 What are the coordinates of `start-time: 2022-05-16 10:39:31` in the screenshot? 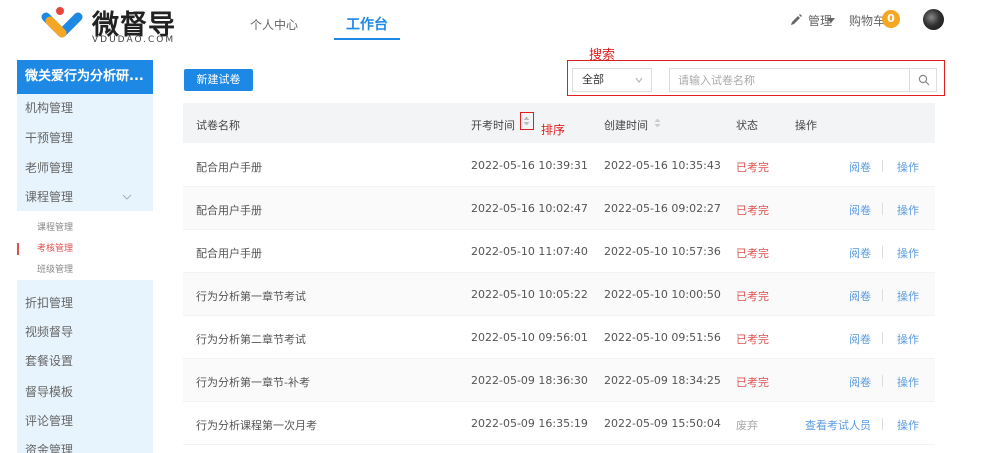 It's located at (529, 165).